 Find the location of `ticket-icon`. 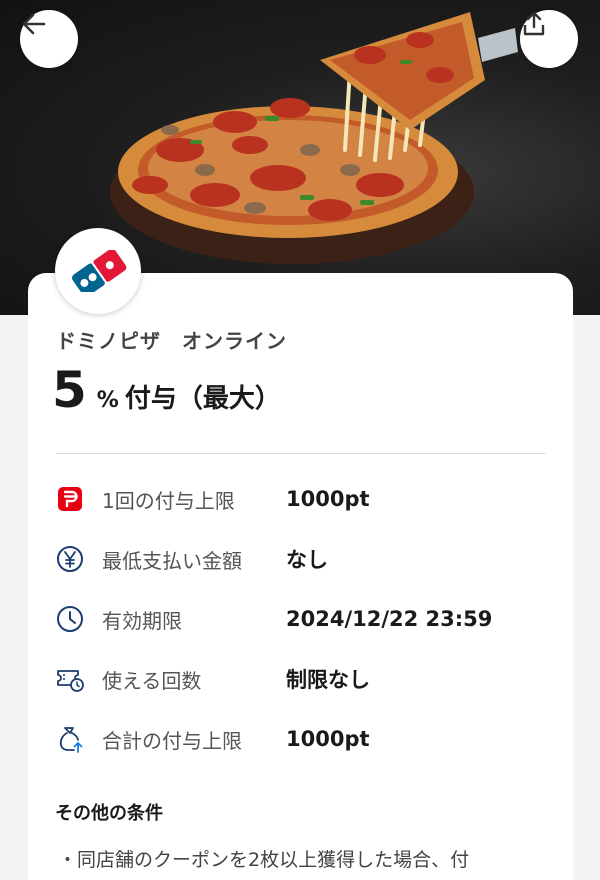

ticket-icon is located at coordinates (70, 679).